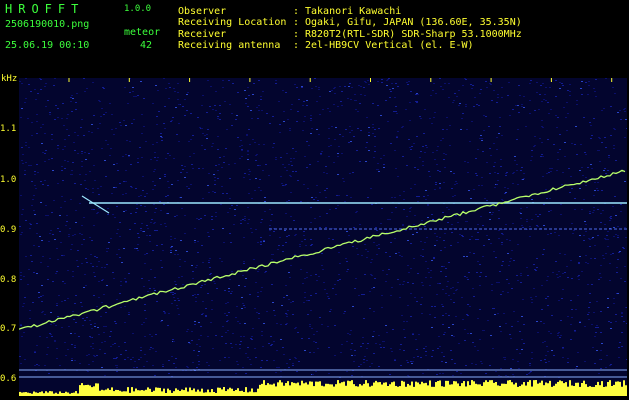 The image size is (629, 400). I want to click on info-value: Ogaki, Gifu, JAPAN (136.60E, 35.35N), so click(413, 22).